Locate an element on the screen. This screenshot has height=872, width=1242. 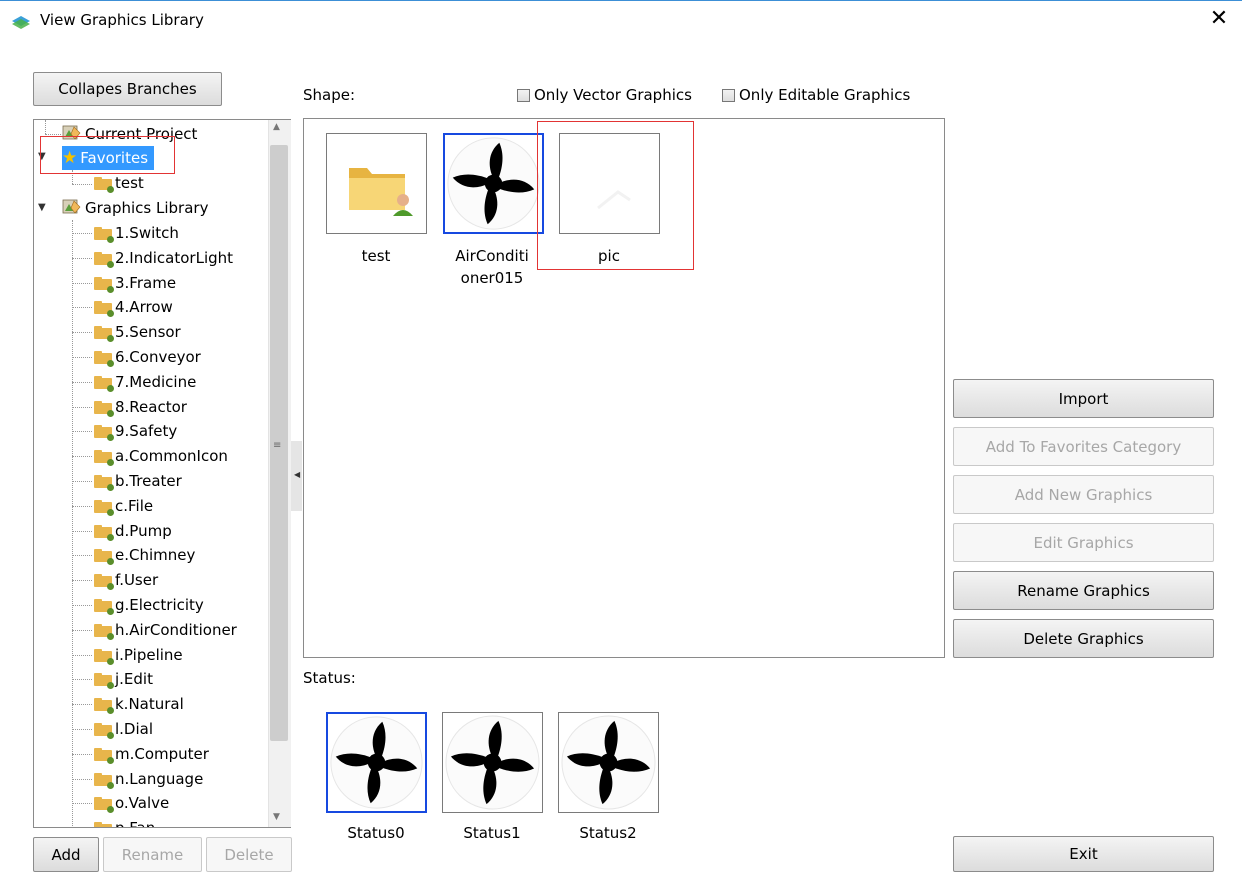
highlight-box-pic is located at coordinates (615, 195).